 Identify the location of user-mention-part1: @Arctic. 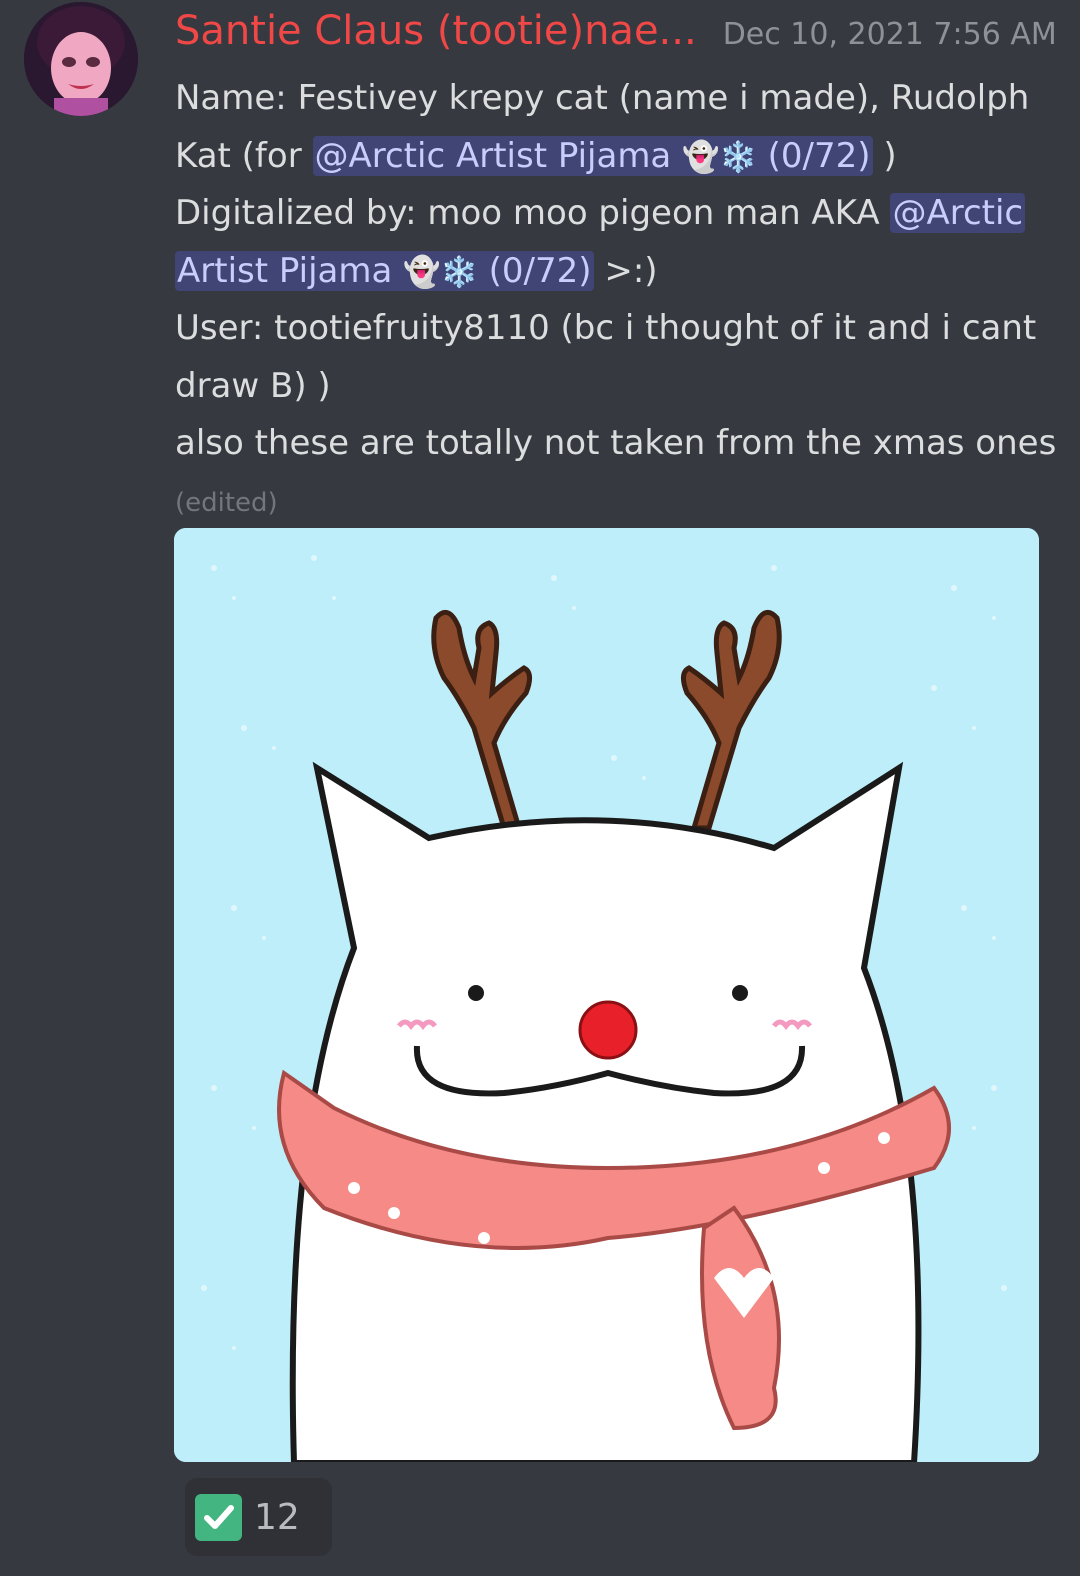
(958, 213).